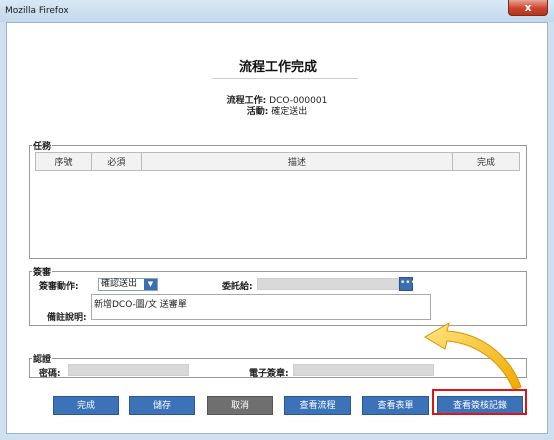 The image size is (554, 440). I want to click on activity-info: 活動: 確定送出, so click(277, 110).